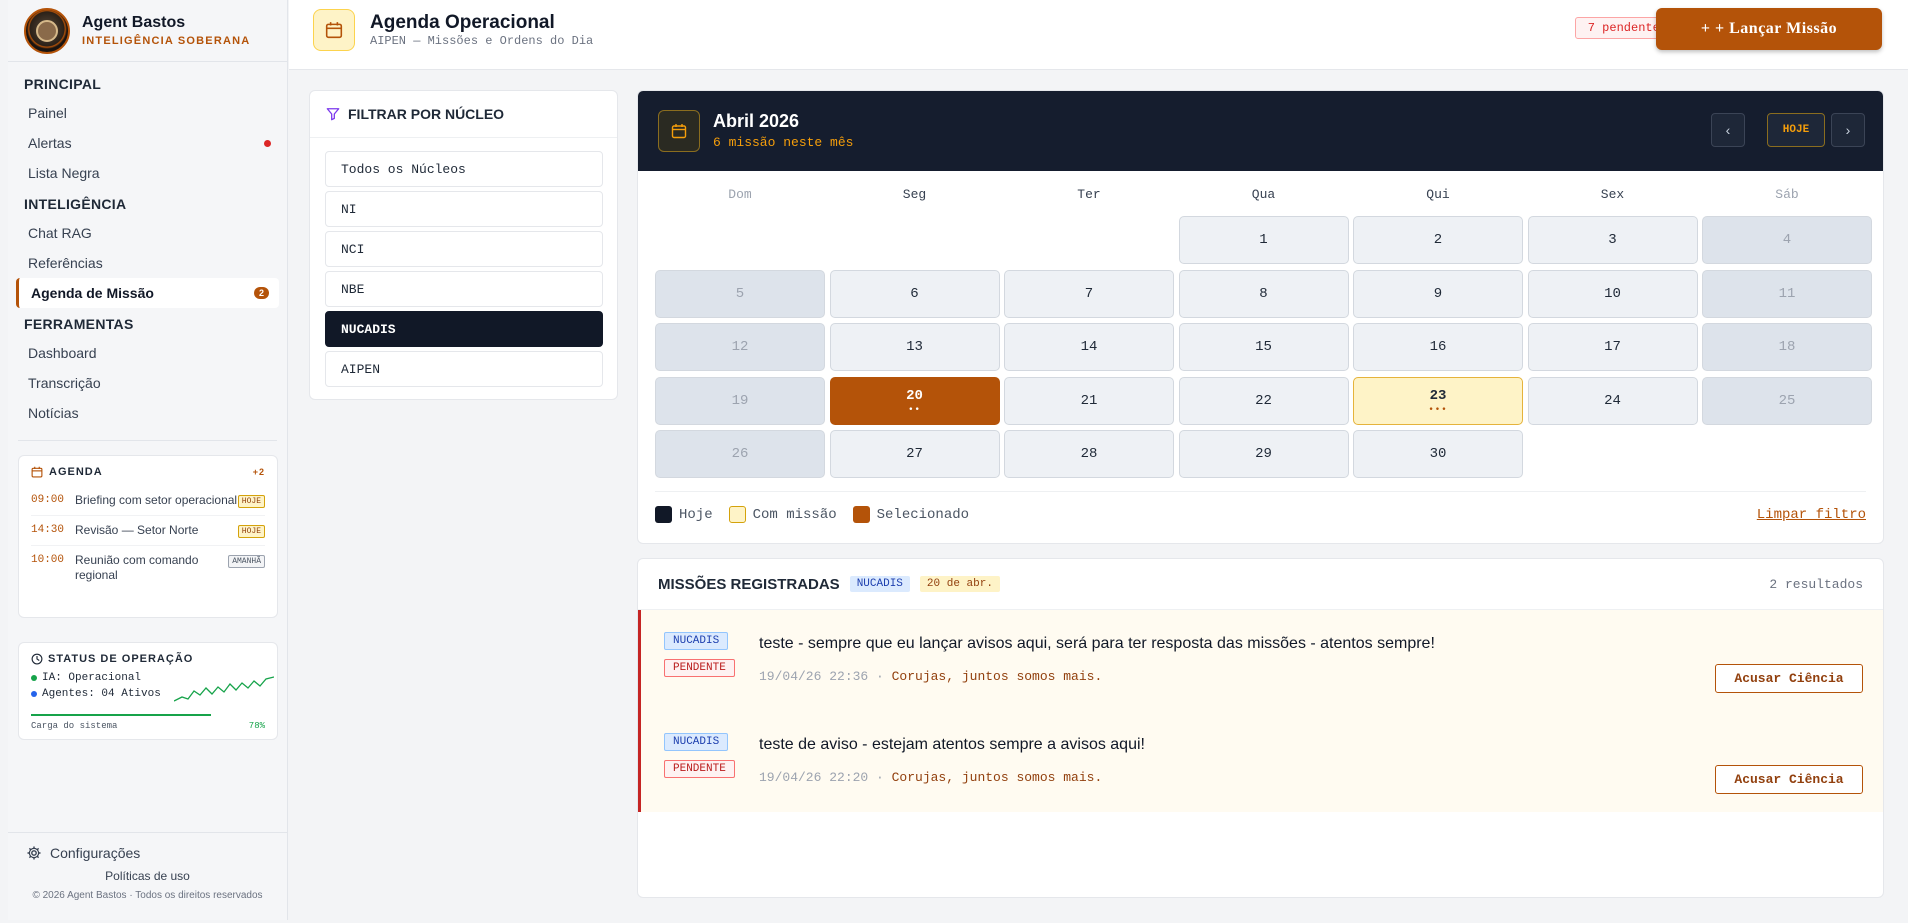 The height and width of the screenshot is (923, 1908). I want to click on filter-option-ni: NI, so click(464, 209).